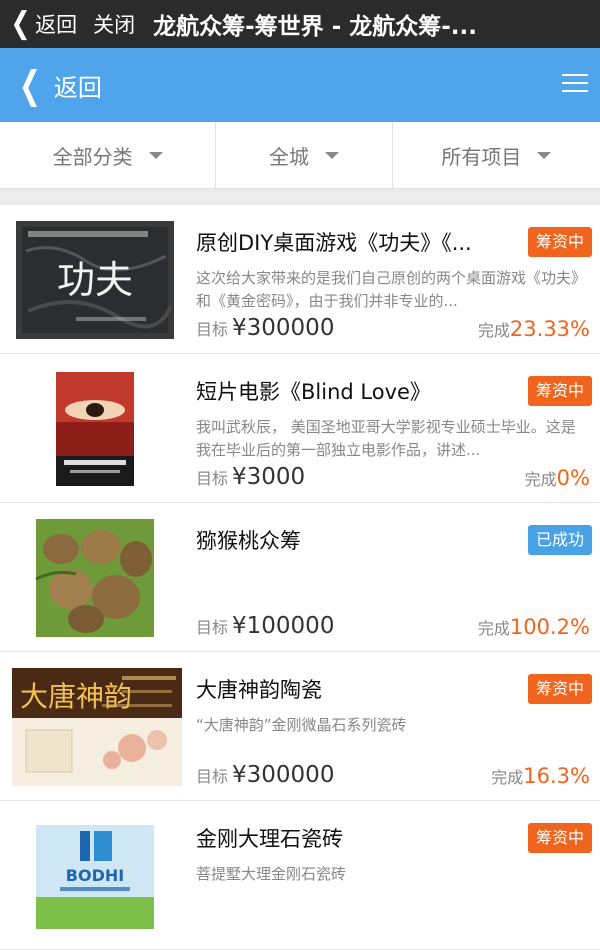  What do you see at coordinates (95, 578) in the screenshot?
I see `kiwi-fruit-image` at bounding box center [95, 578].